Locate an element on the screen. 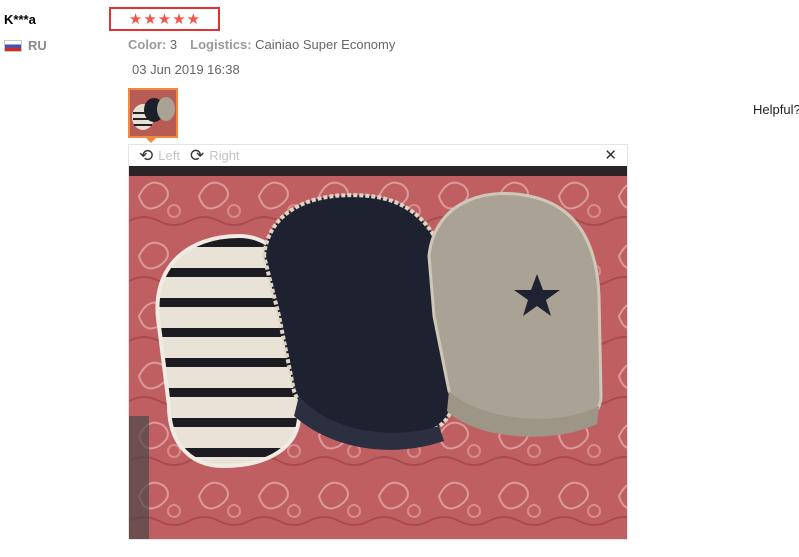 Image resolution: width=799 pixels, height=557 pixels. rotate-left-label: Left is located at coordinates (169, 155).